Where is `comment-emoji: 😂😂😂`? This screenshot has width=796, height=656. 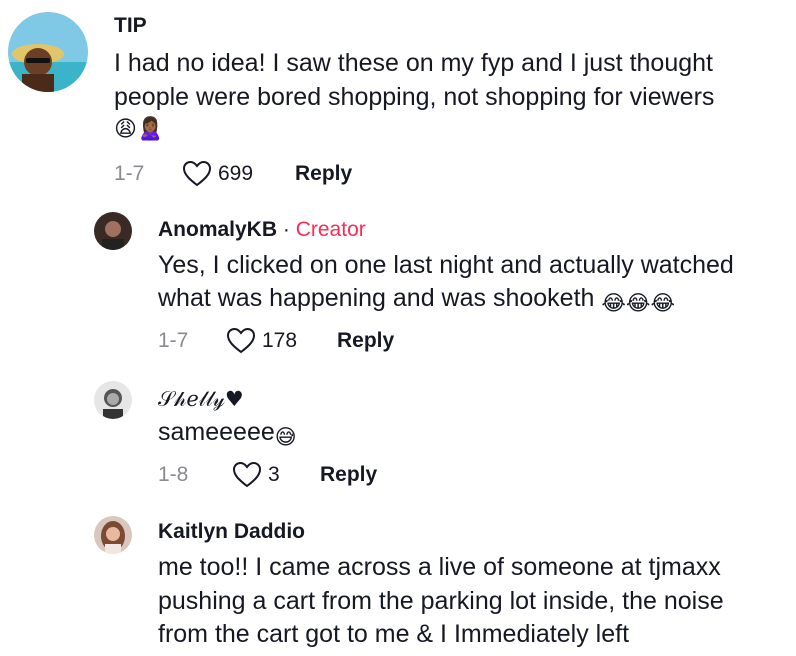 comment-emoji: 😂😂😂 is located at coordinates (638, 303).